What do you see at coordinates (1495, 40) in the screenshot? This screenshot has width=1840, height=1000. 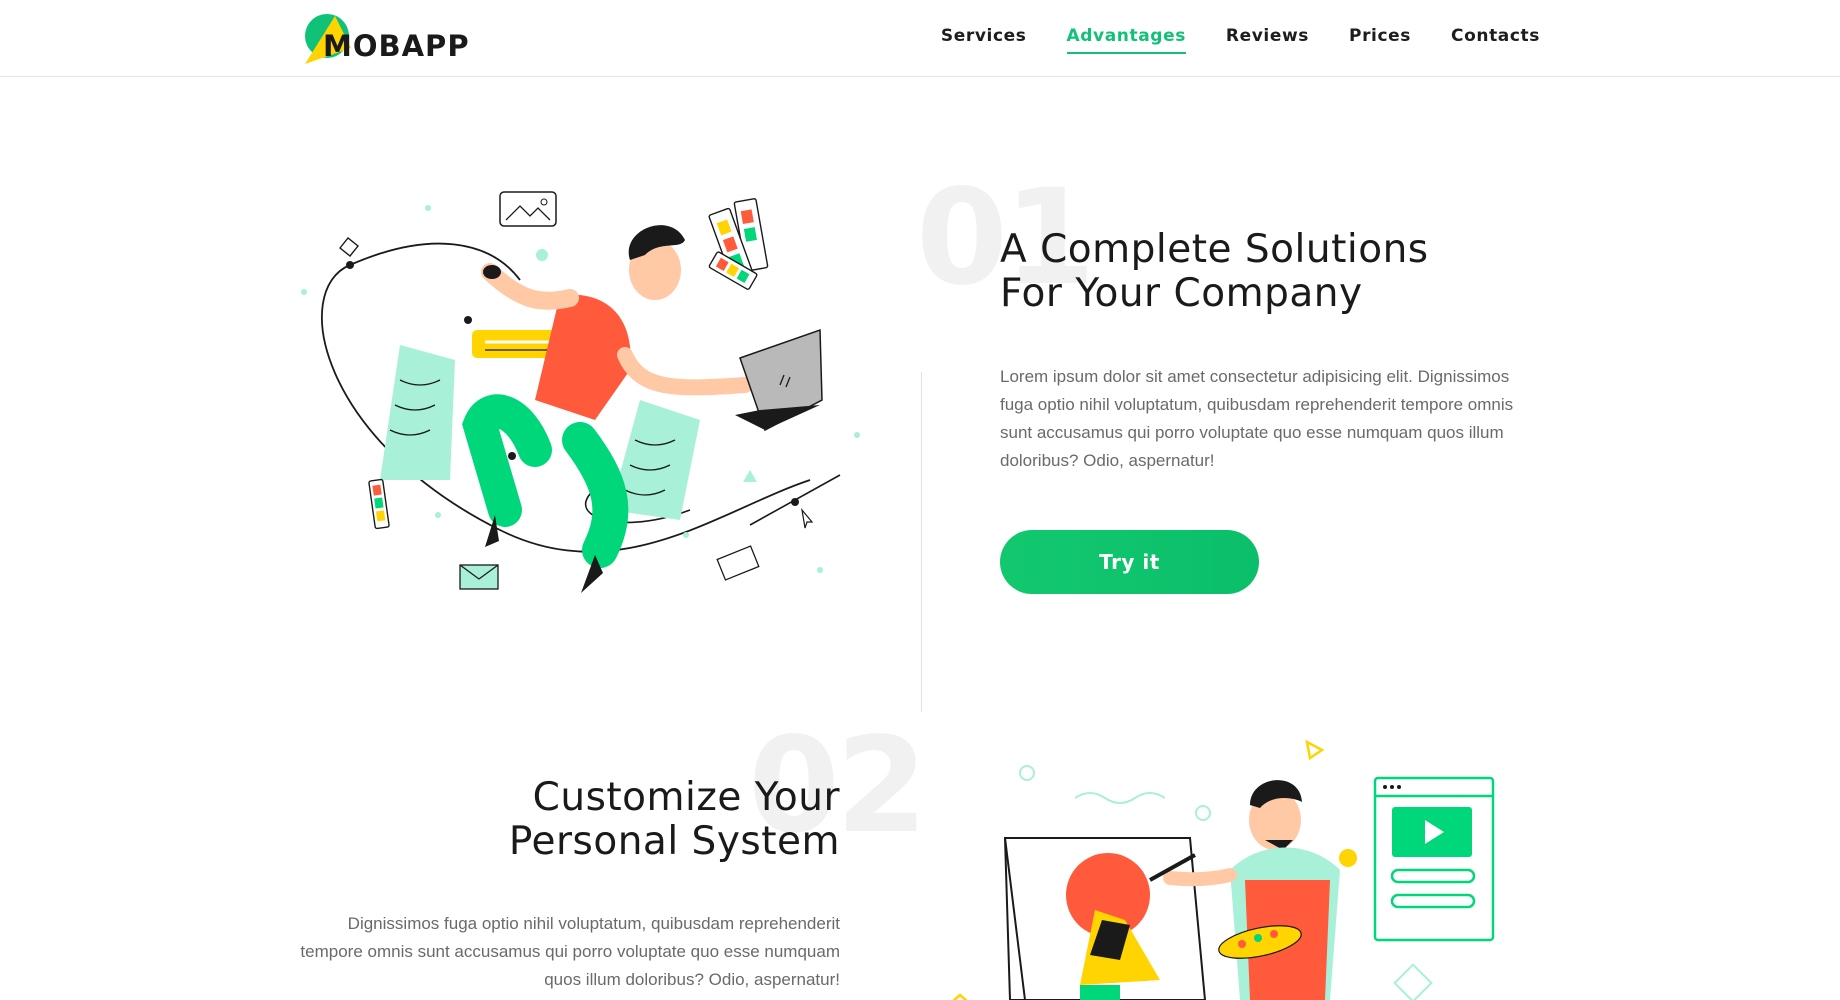 I see `nav-item-contacts: Contacts` at bounding box center [1495, 40].